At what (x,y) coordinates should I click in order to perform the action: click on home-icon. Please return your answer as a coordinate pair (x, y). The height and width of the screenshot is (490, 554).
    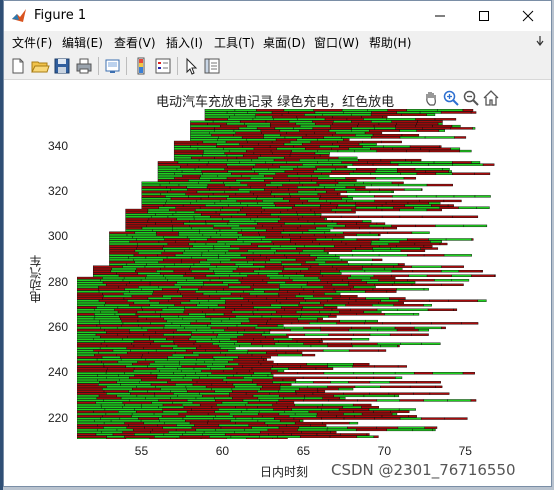
    Looking at the image, I should click on (491, 98).